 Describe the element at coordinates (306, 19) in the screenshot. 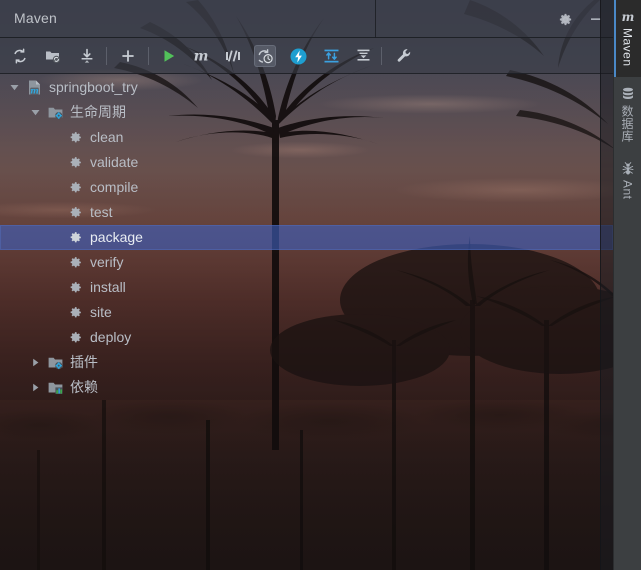

I see `tool-window-titlebar: Maven` at that location.